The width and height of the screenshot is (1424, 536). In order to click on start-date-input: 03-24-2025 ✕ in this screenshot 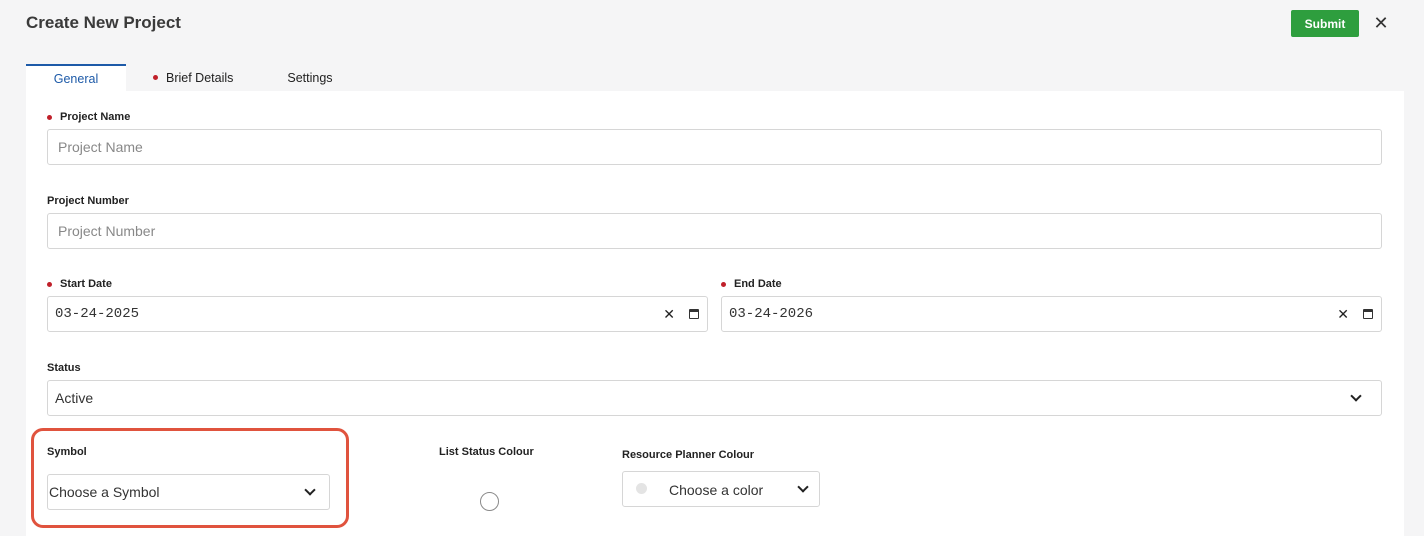, I will do `click(377, 314)`.